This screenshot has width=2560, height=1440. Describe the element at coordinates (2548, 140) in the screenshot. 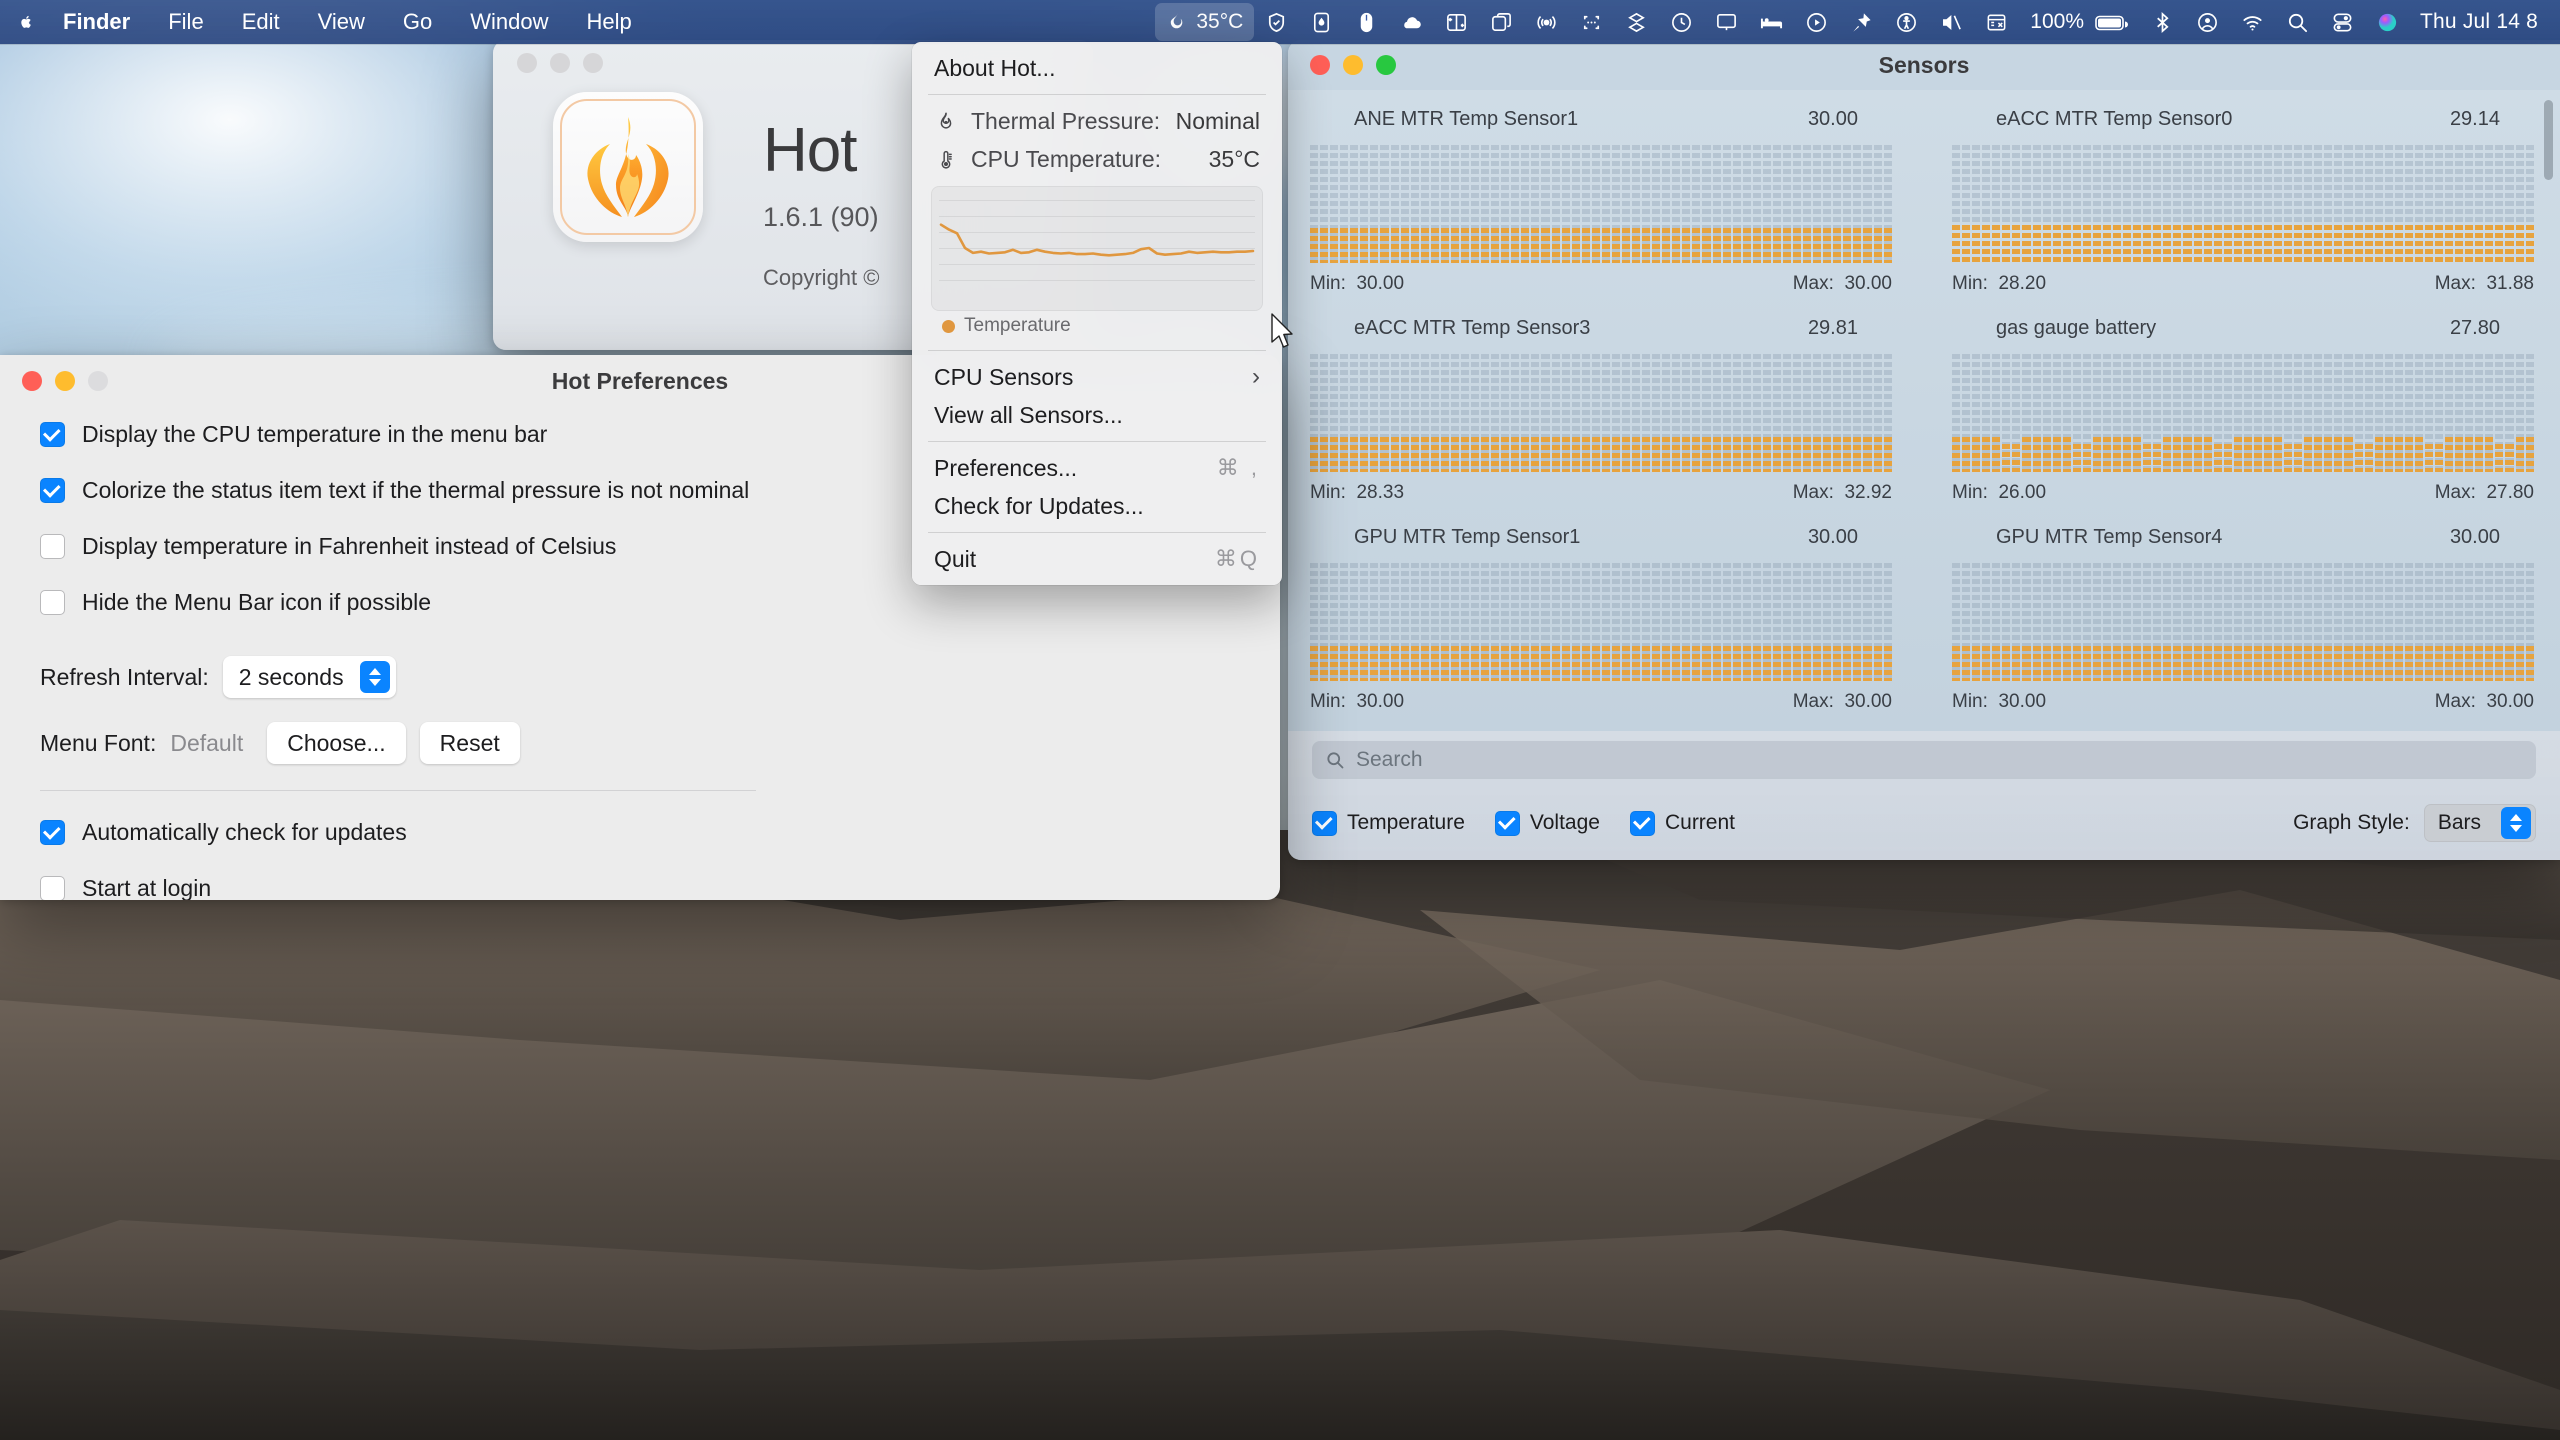

I see `sensors-scrollbar` at that location.